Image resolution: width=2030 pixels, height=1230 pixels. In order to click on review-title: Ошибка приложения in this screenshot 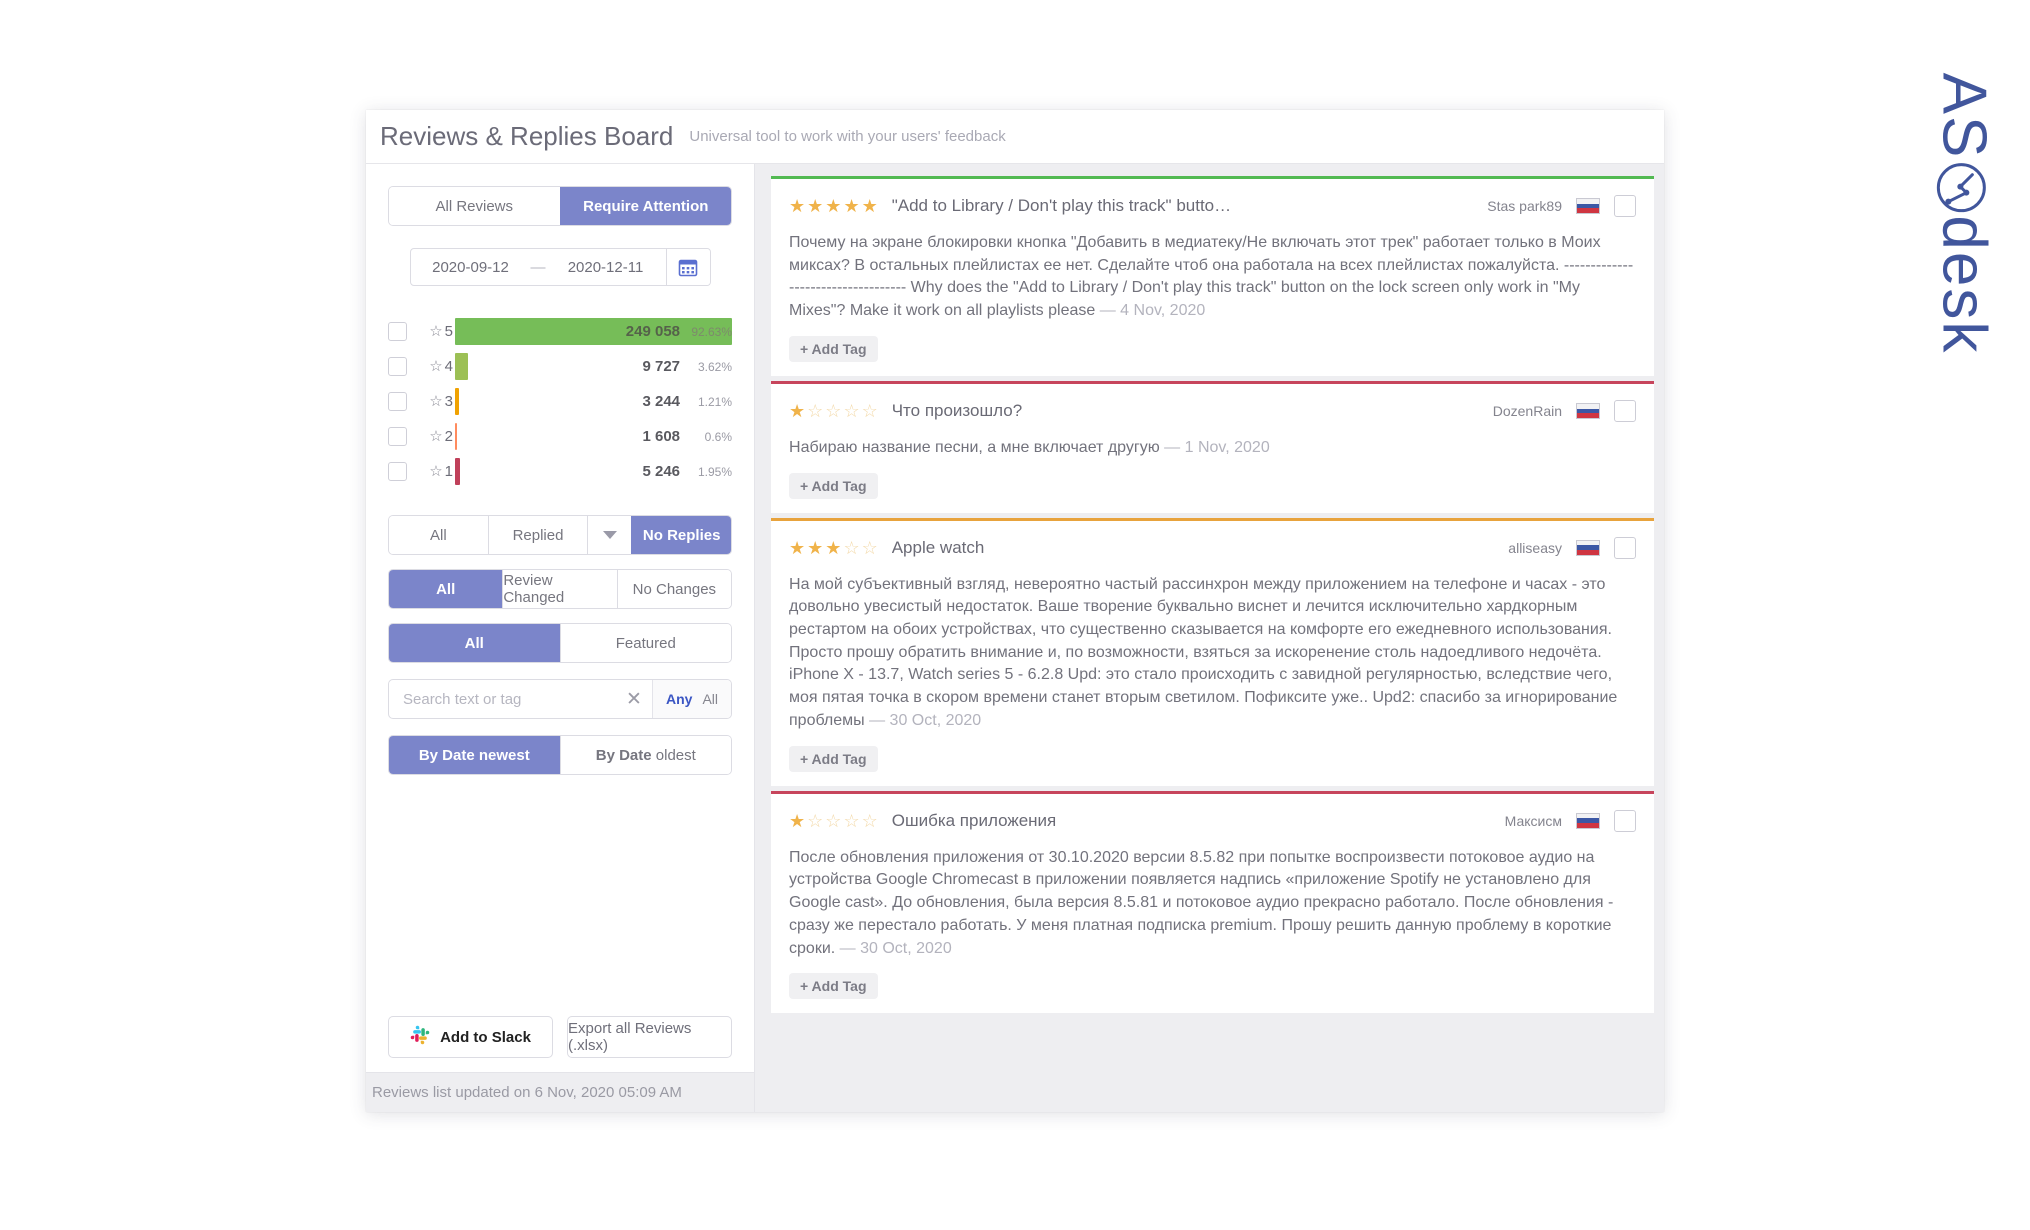, I will do `click(1191, 821)`.